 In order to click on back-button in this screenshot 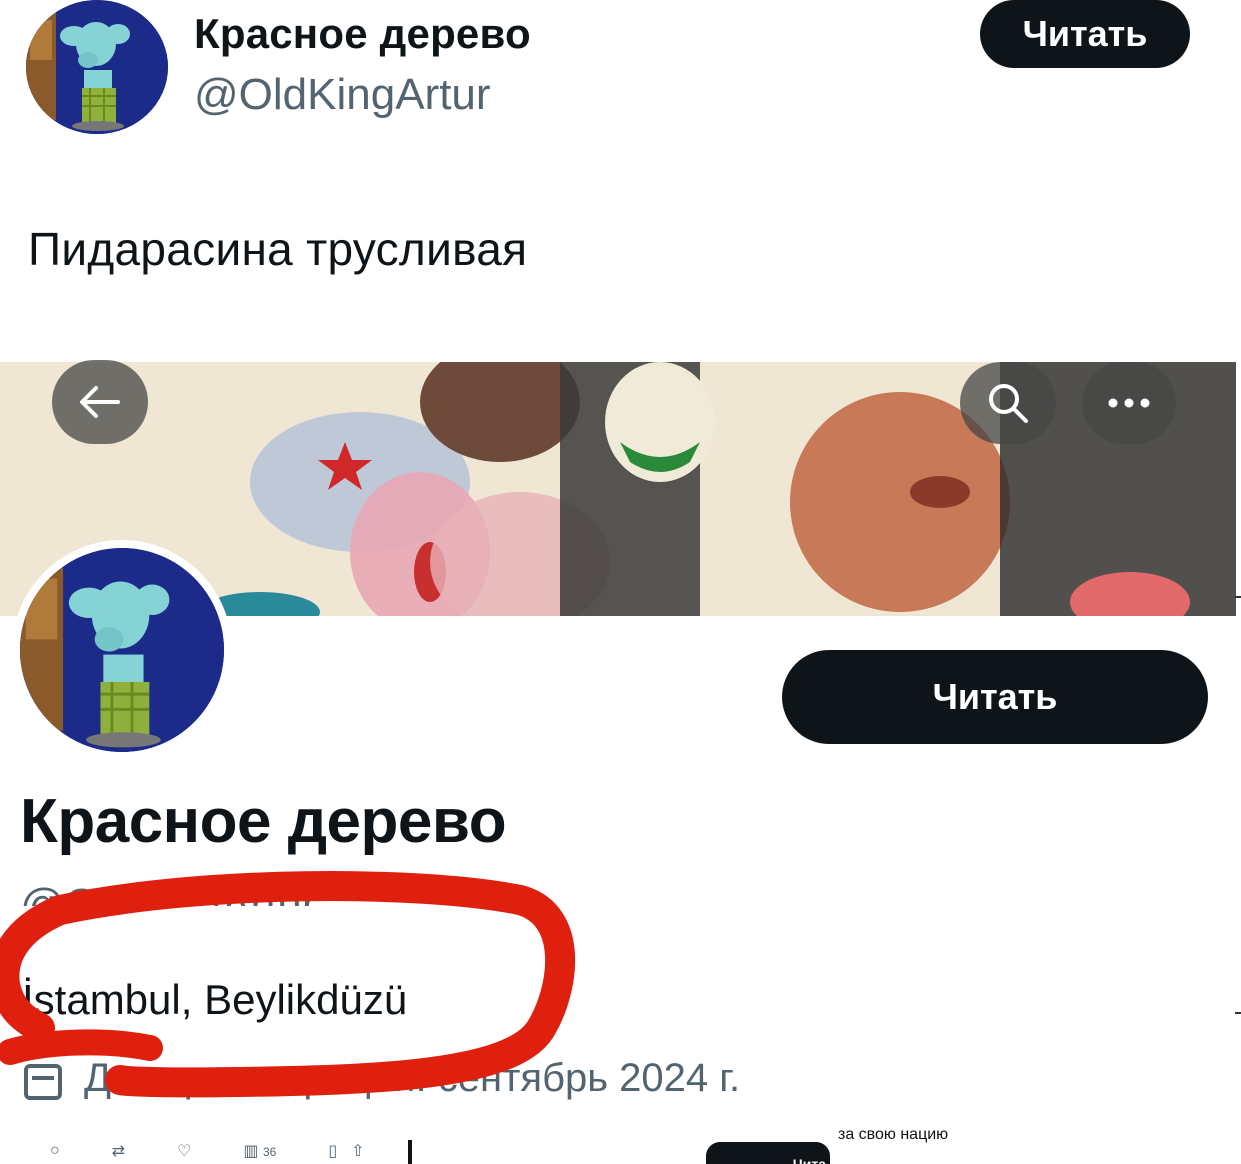, I will do `click(100, 402)`.